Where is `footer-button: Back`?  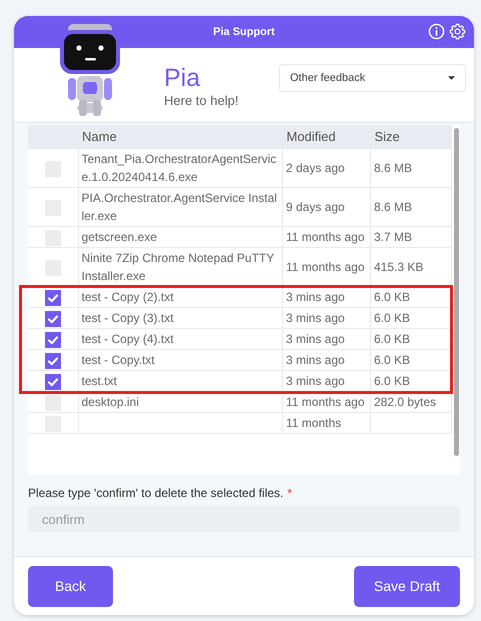 footer-button: Back is located at coordinates (70, 586).